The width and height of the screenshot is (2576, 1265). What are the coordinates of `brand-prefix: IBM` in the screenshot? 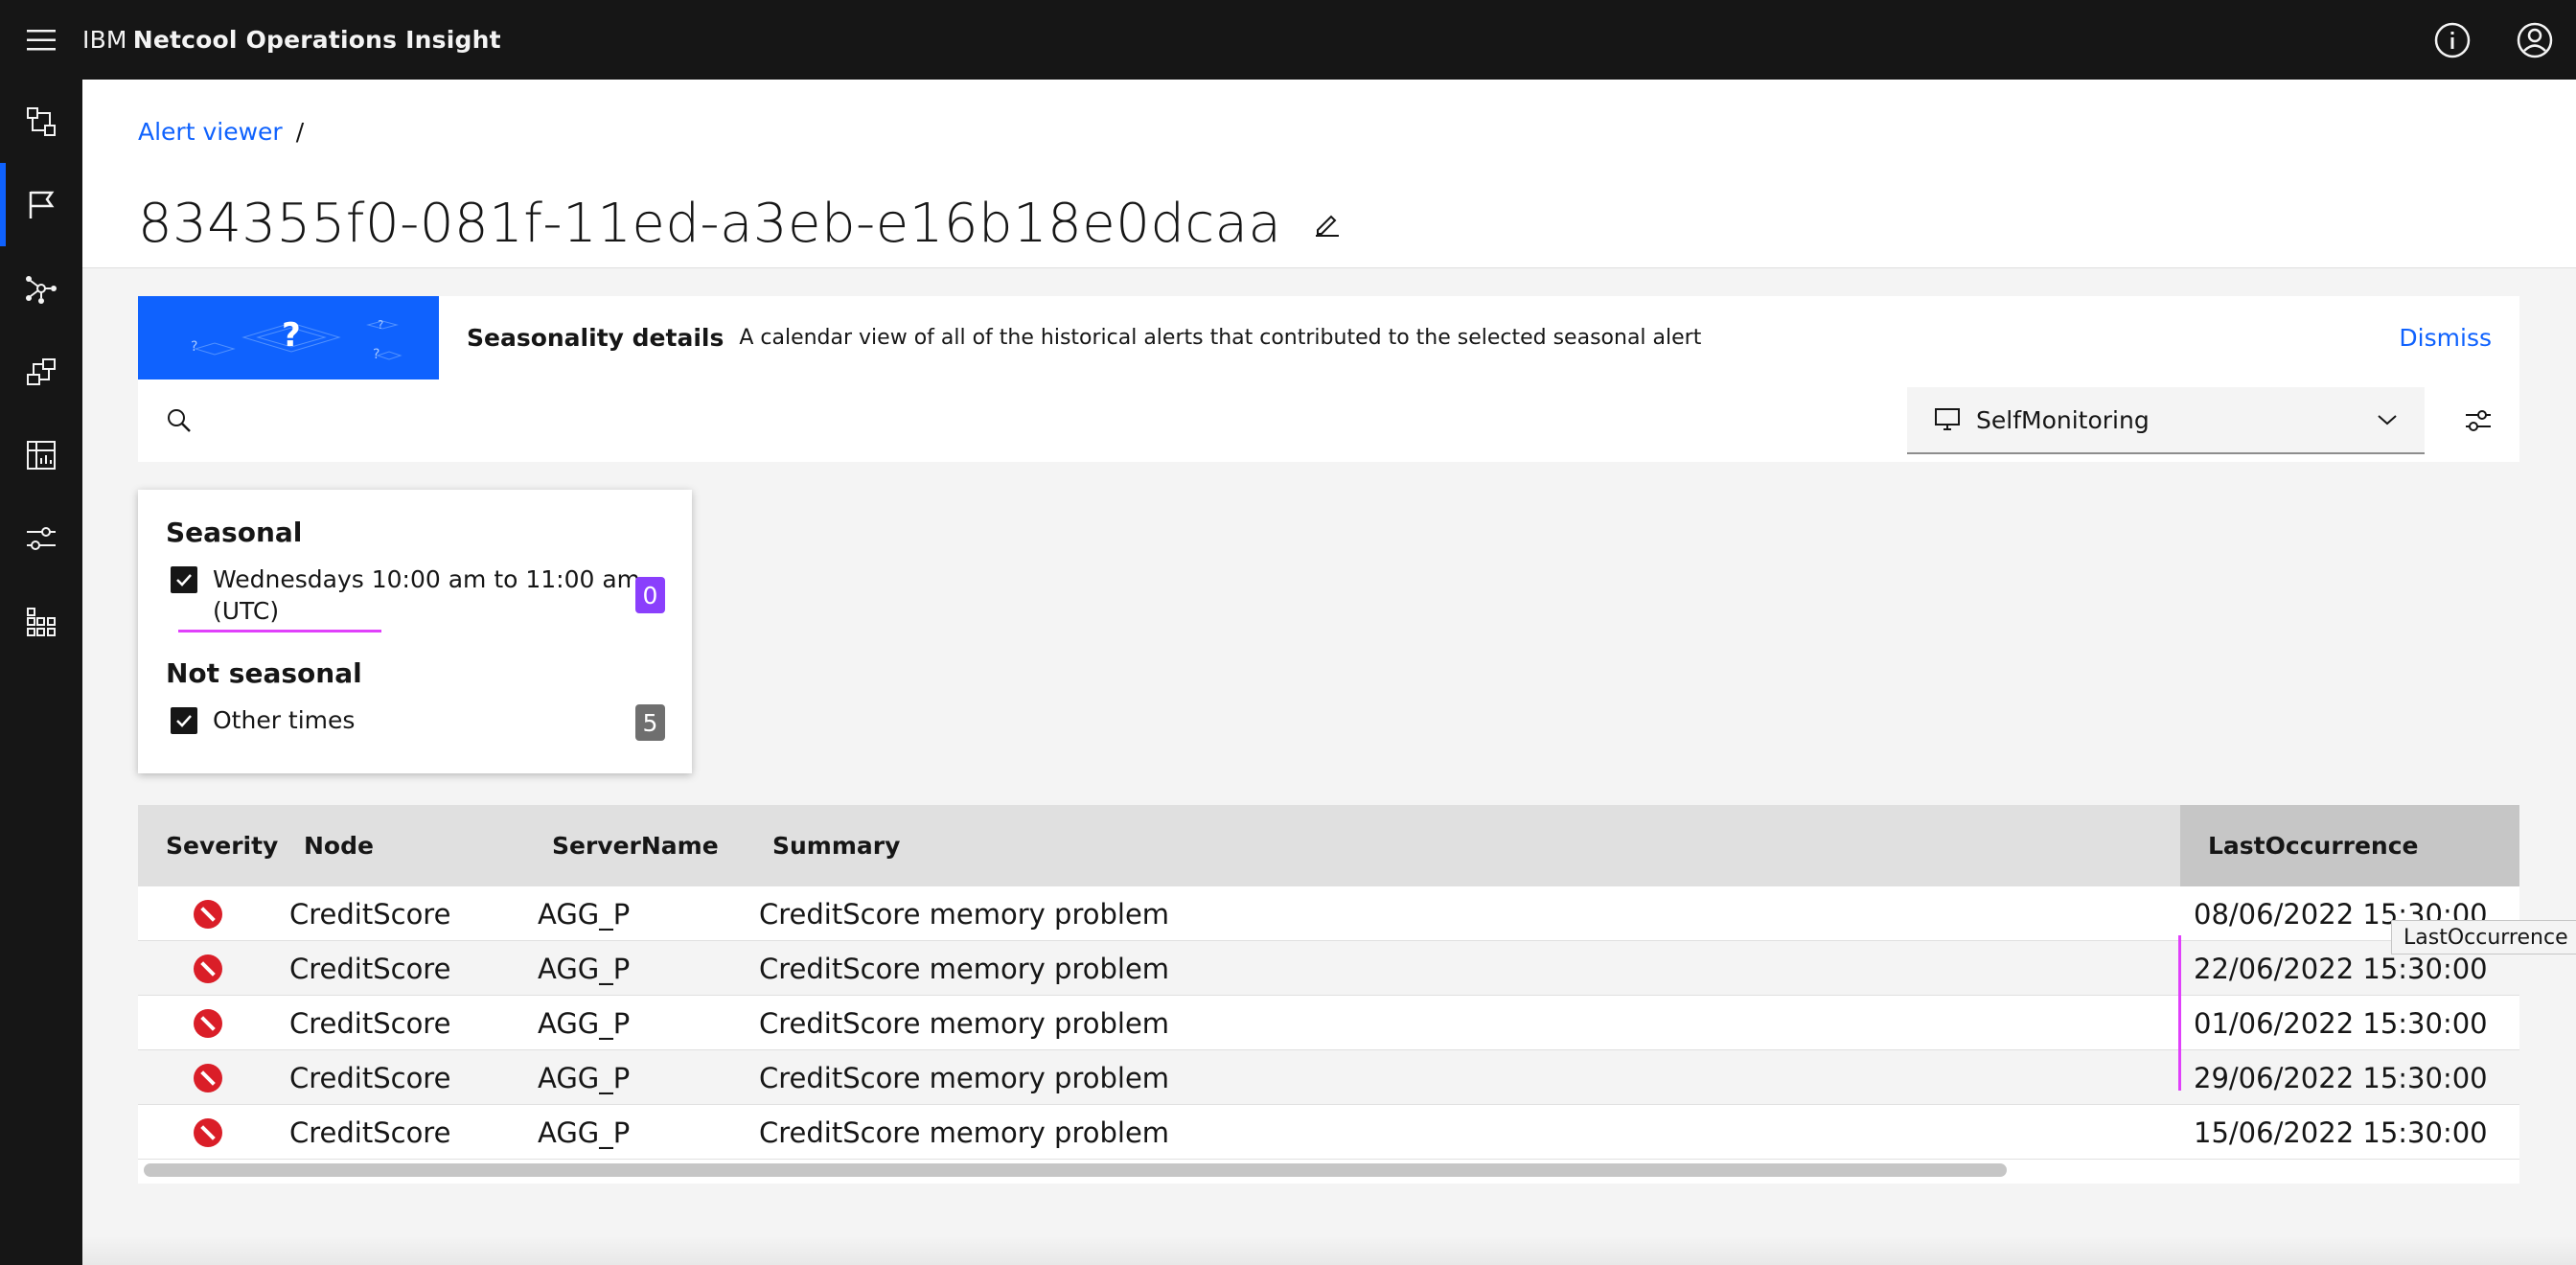 It's located at (104, 40).